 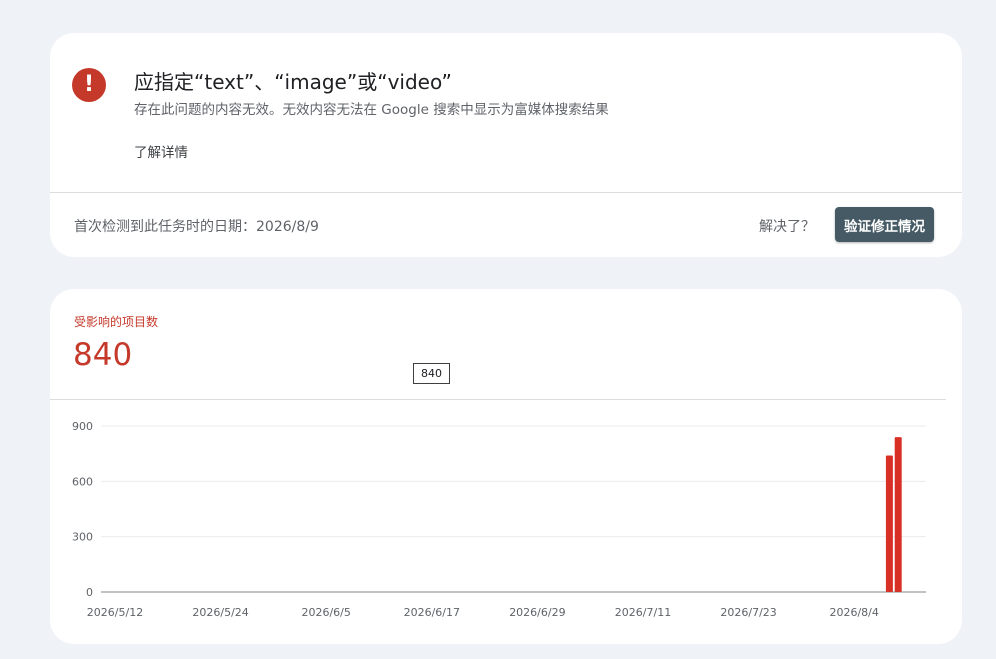 What do you see at coordinates (643, 612) in the screenshot?
I see `x-tick-label: 2026/7/11` at bounding box center [643, 612].